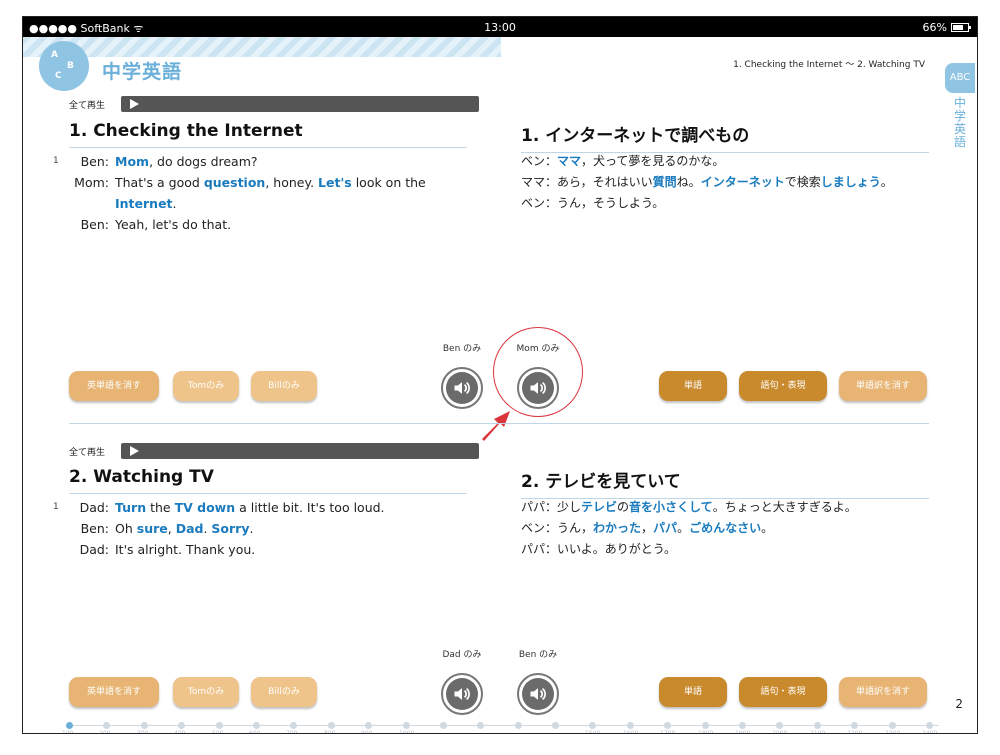 The height and width of the screenshot is (755, 1000). Describe the element at coordinates (294, 224) in the screenshot. I see `line-text: Yeah, let's do that.` at that location.